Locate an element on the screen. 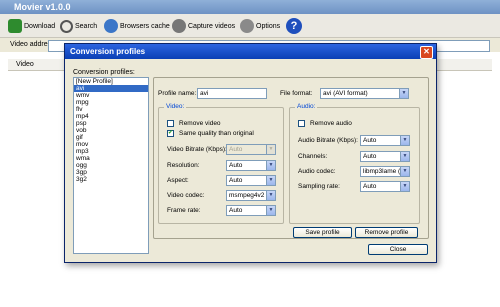 The width and height of the screenshot is (500, 307). download-label: Download is located at coordinates (40, 26).